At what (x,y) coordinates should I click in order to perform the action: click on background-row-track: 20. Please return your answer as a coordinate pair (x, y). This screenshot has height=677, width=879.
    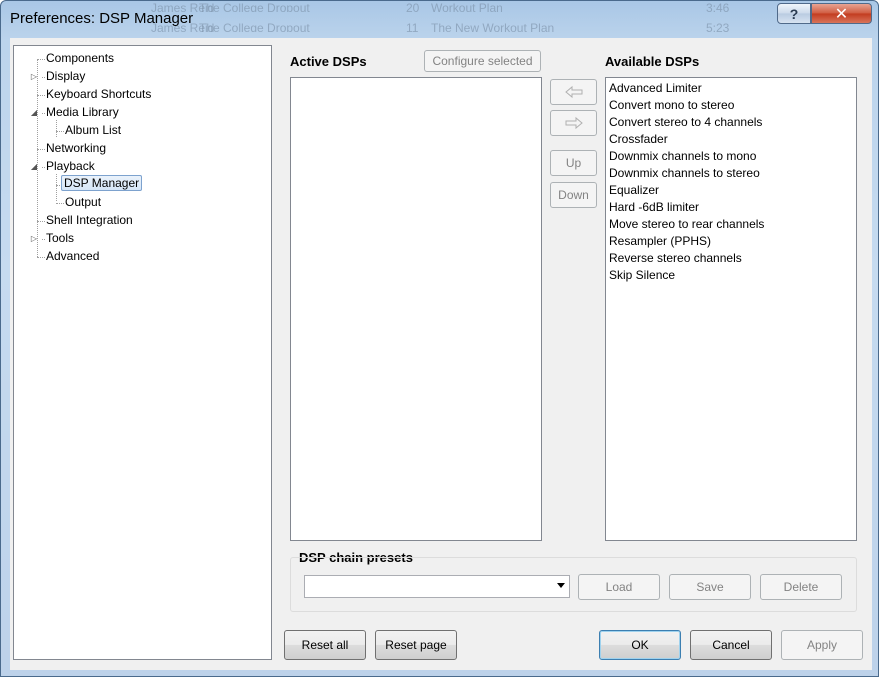
    Looking at the image, I should click on (413, 6).